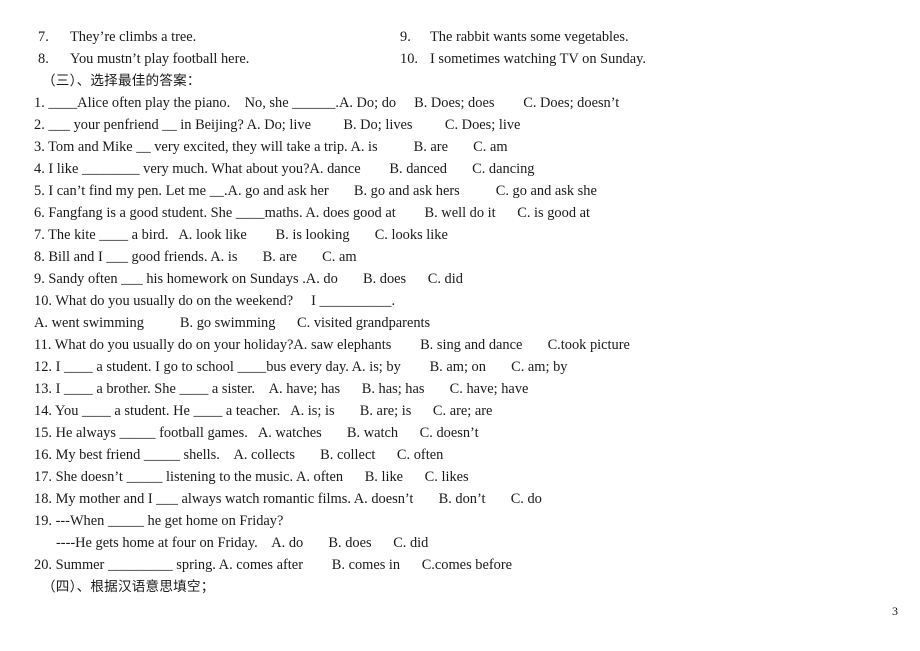  I want to click on section-heading-three: （三）、选择最佳的答案：, so click(121, 81).